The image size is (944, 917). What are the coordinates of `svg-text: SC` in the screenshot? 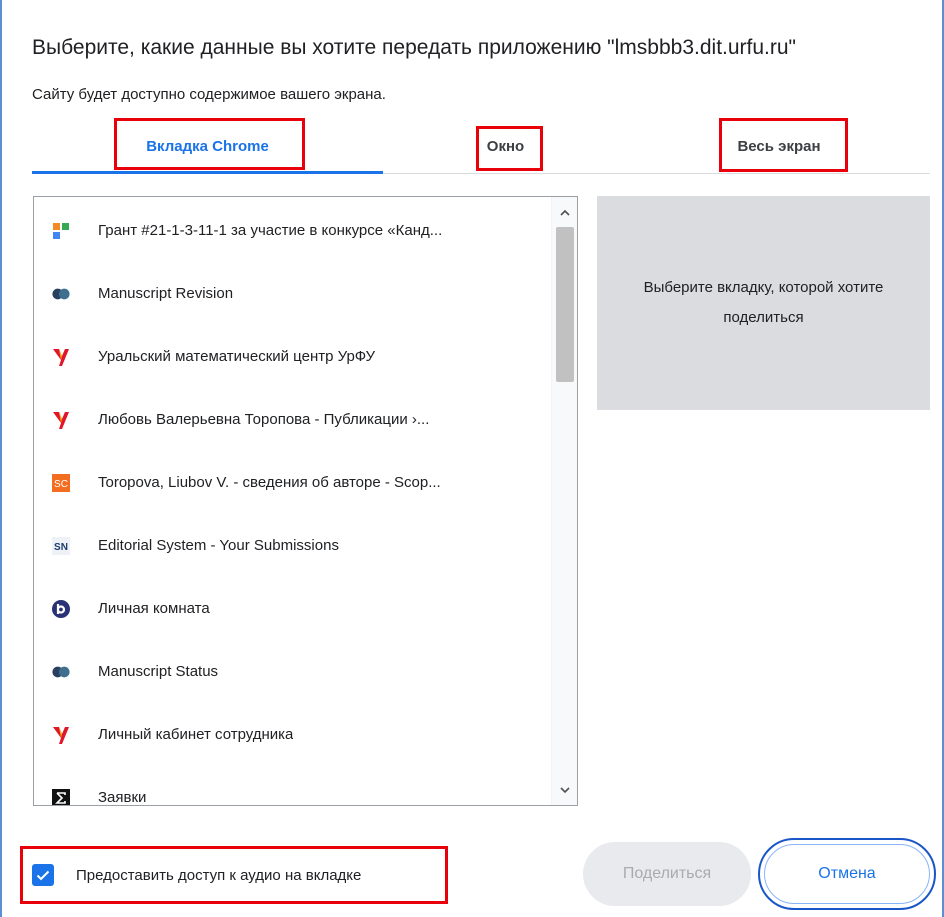 It's located at (61, 484).